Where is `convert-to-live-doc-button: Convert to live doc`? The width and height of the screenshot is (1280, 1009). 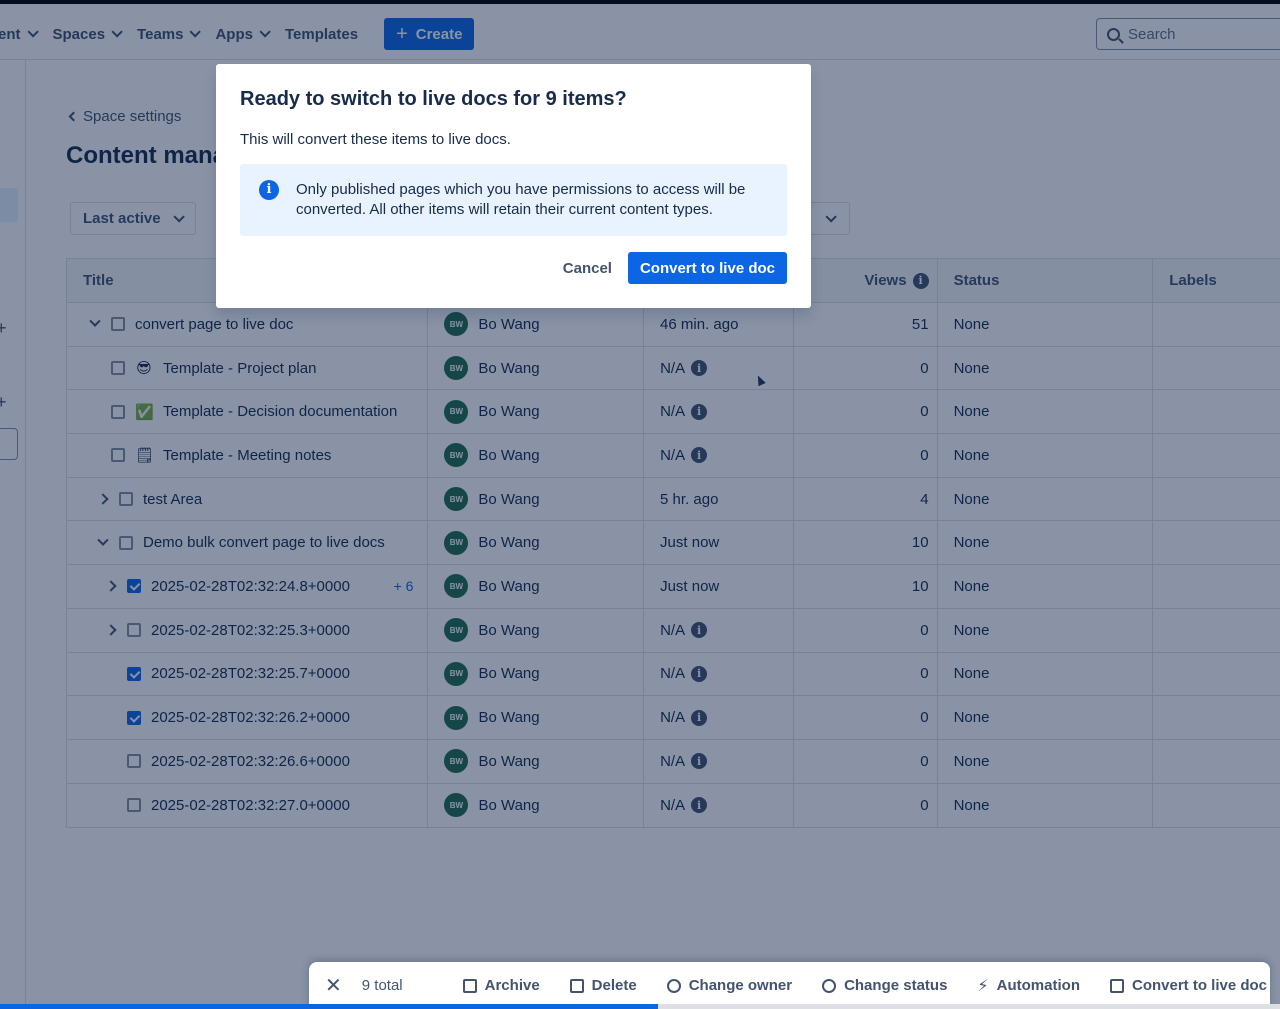
convert-to-live-doc-button: Convert to live doc is located at coordinates (707, 268).